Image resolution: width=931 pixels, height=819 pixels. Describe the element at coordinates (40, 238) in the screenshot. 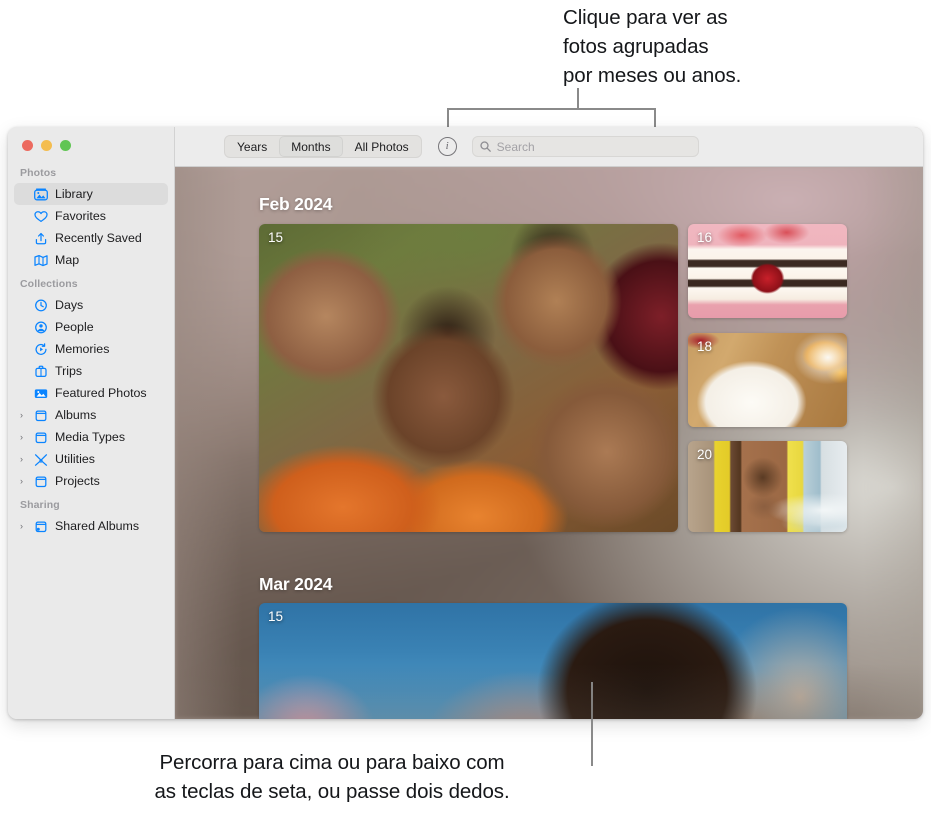

I see `recently-saved-icon` at that location.